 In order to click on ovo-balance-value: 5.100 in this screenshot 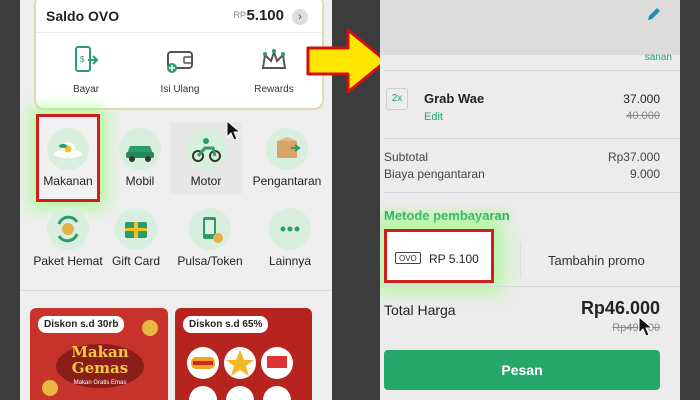, I will do `click(265, 15)`.